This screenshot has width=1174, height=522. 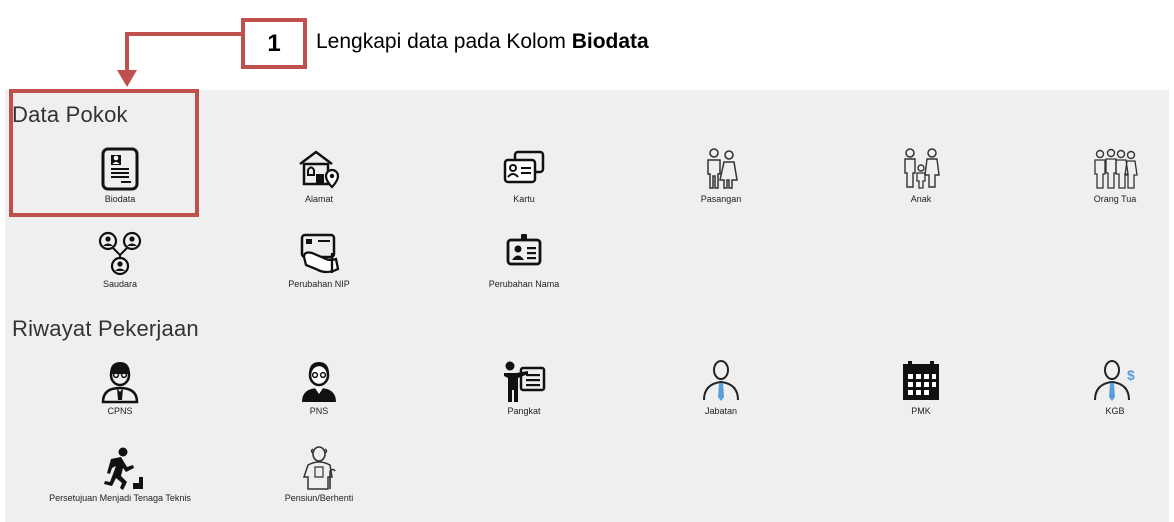 I want to click on siblings-network-icon, so click(x=120, y=253).